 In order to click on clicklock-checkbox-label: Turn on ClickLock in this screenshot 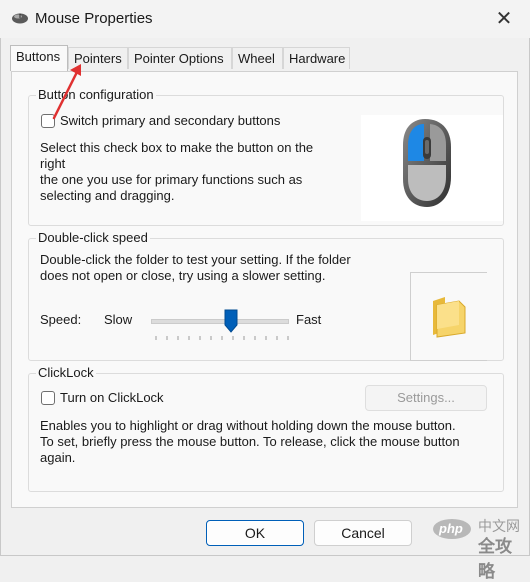, I will do `click(112, 397)`.